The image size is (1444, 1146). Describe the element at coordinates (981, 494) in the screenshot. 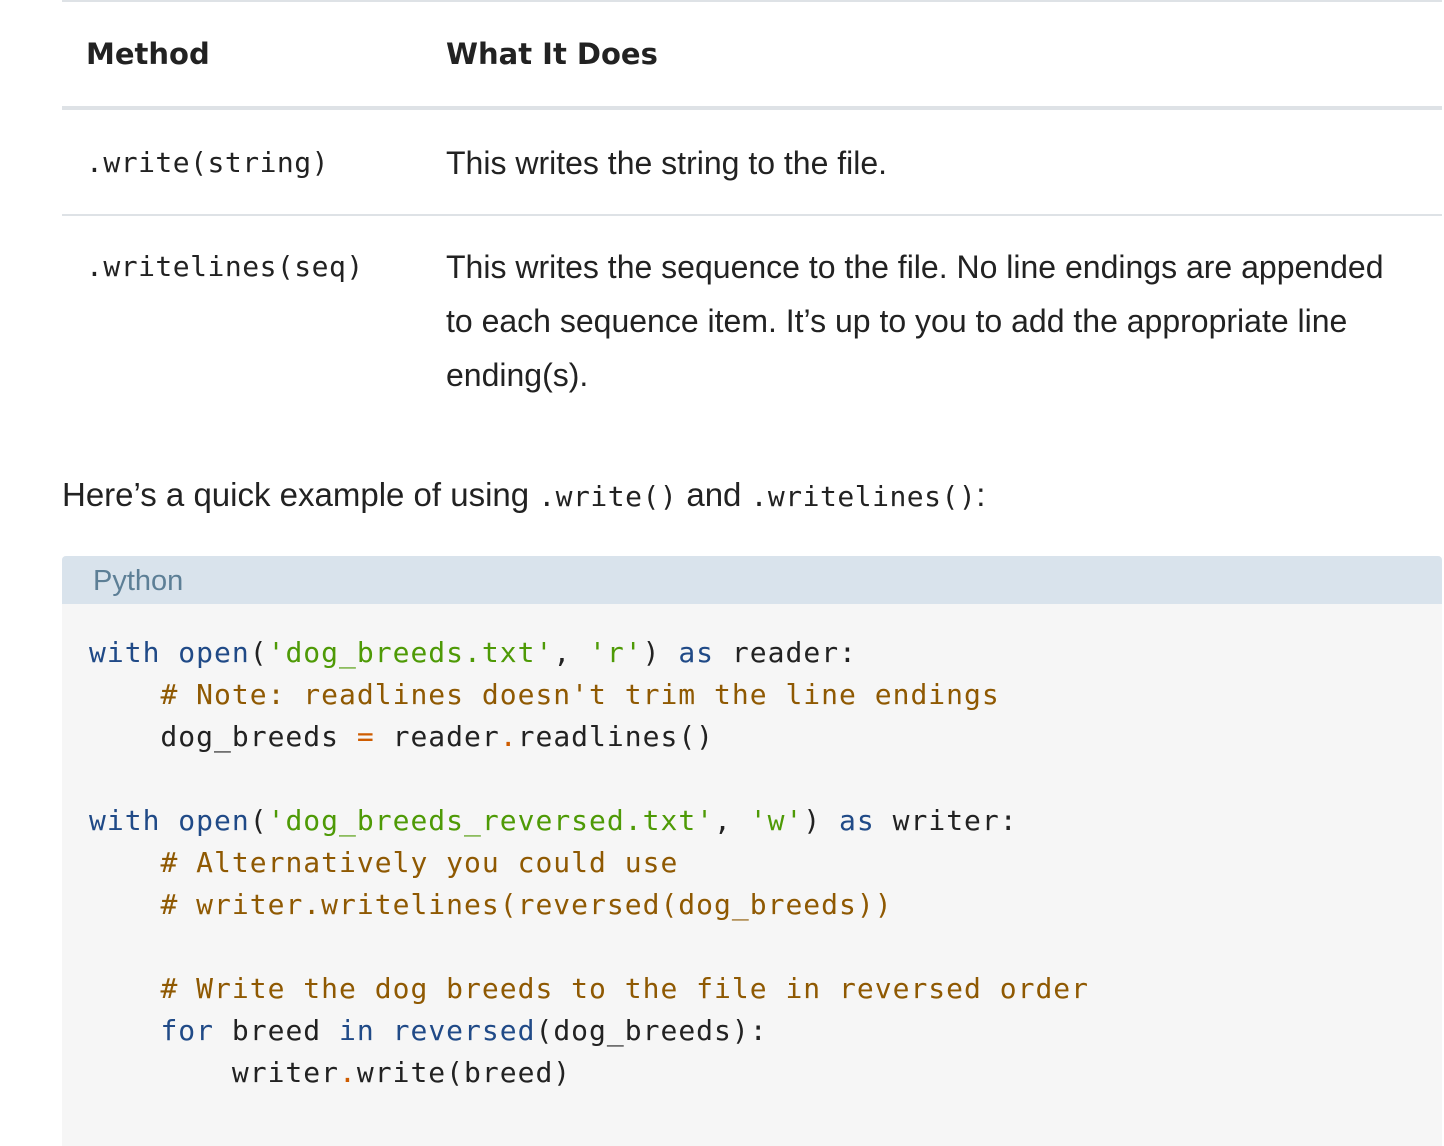

I see `intro-suffix: :` at that location.